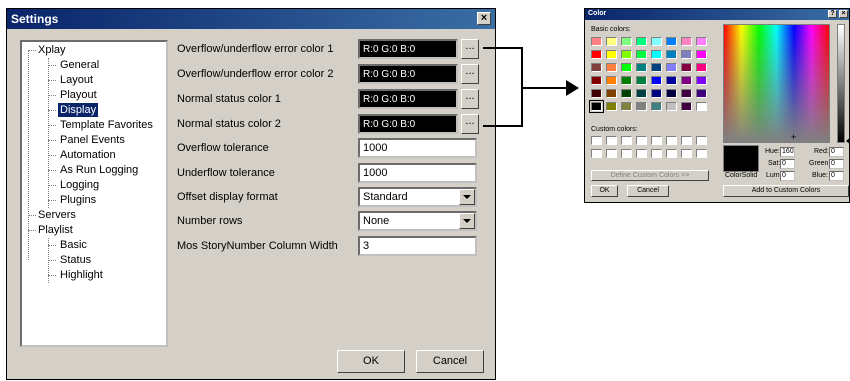 The width and height of the screenshot is (850, 381). What do you see at coordinates (836, 176) in the screenshot?
I see `blue-input: 0` at bounding box center [836, 176].